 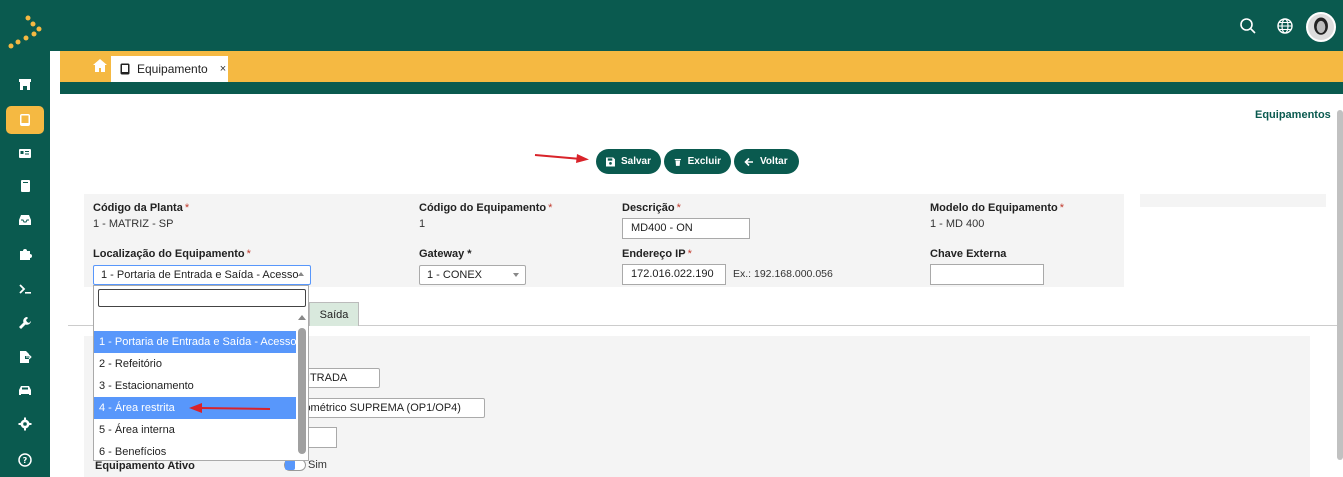 I want to click on reader-select: iométrico SUPREMA (OP1/OP4), so click(x=392, y=408).